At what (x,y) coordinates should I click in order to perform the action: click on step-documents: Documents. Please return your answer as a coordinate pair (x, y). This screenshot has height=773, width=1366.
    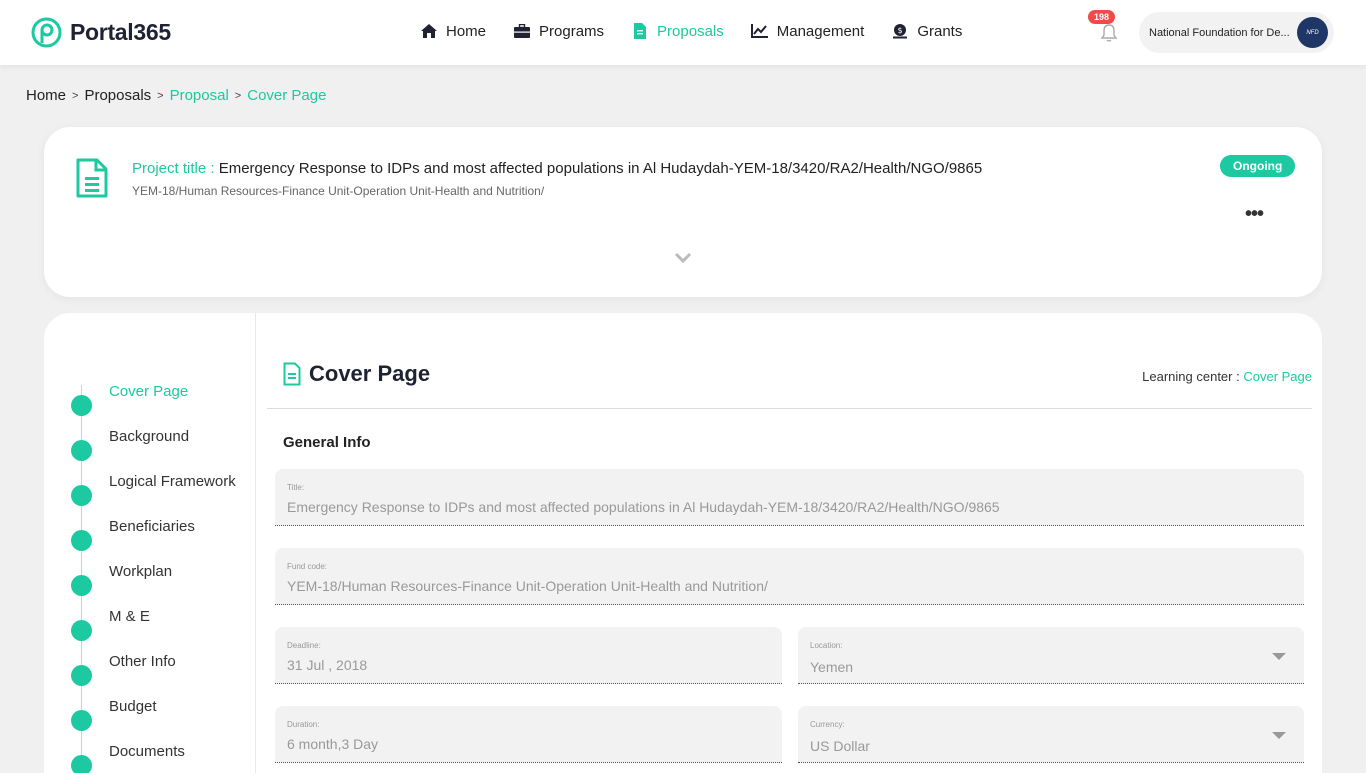
    Looking at the image, I should click on (161, 758).